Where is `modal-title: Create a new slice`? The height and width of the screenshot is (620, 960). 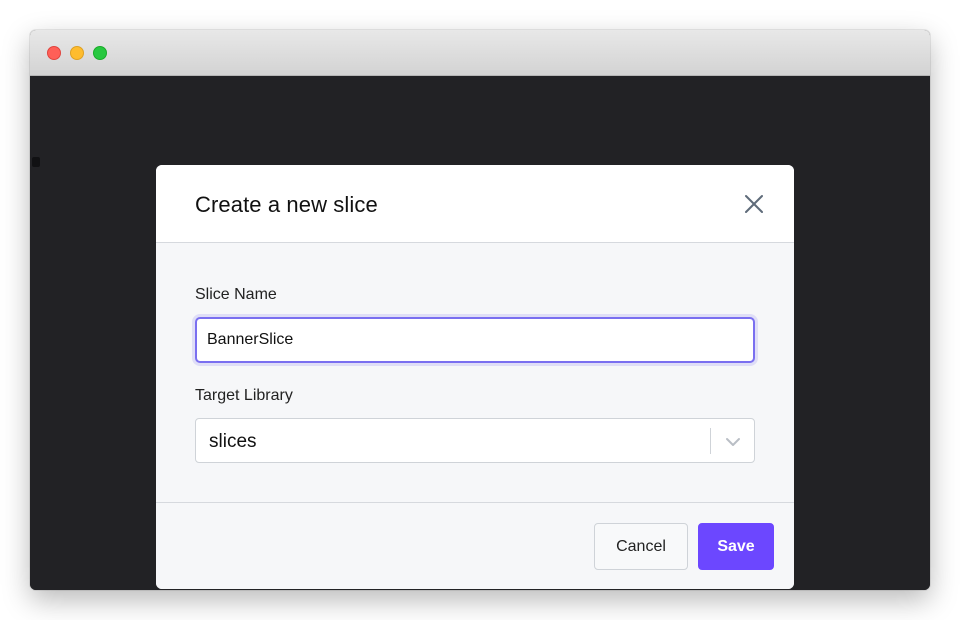
modal-title: Create a new slice is located at coordinates (286, 204).